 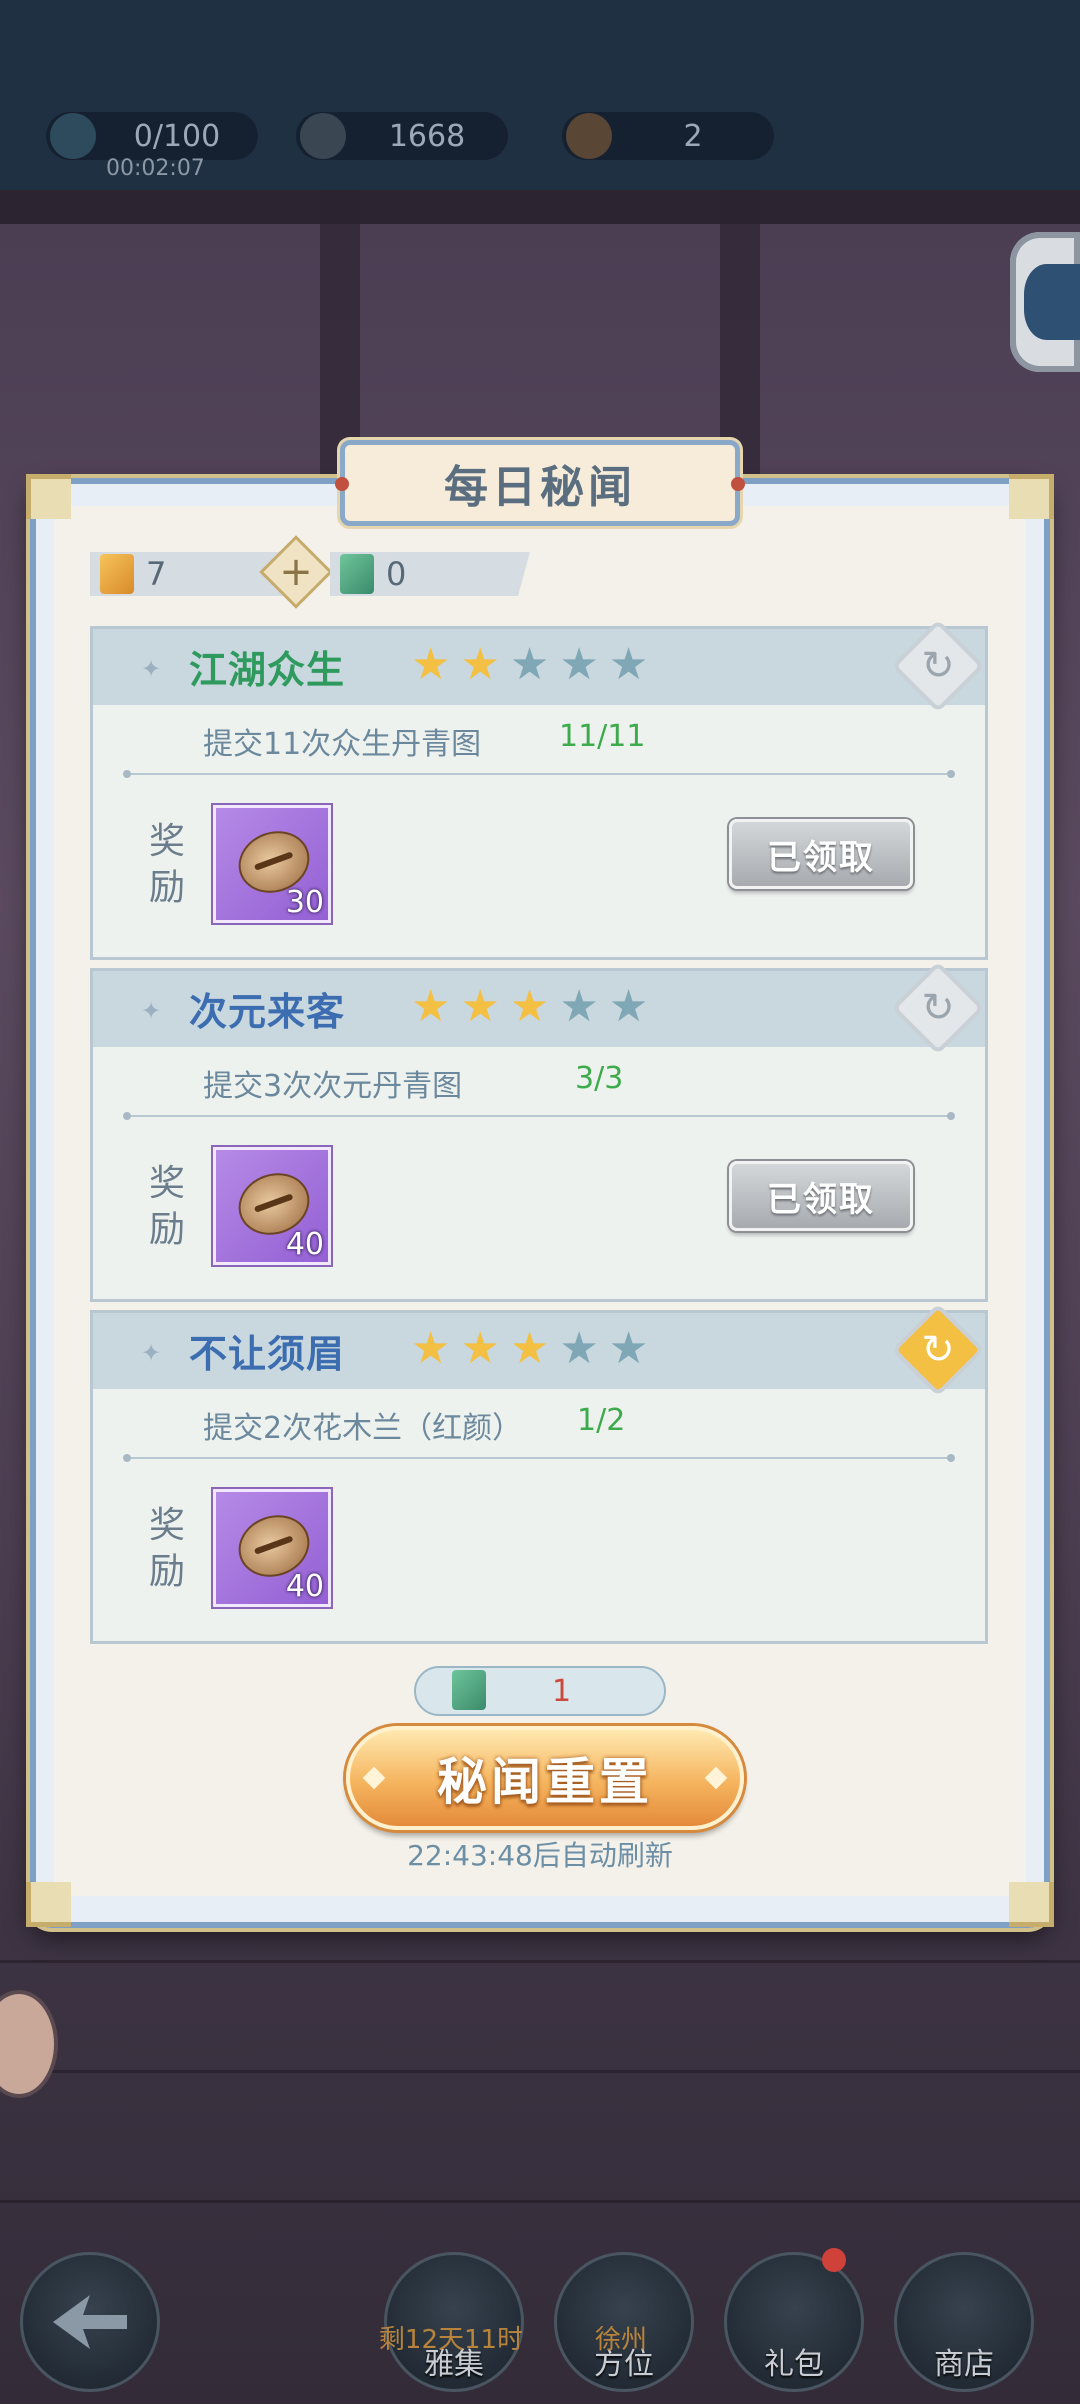 I want to click on resource-value: 0/100, so click(x=177, y=136).